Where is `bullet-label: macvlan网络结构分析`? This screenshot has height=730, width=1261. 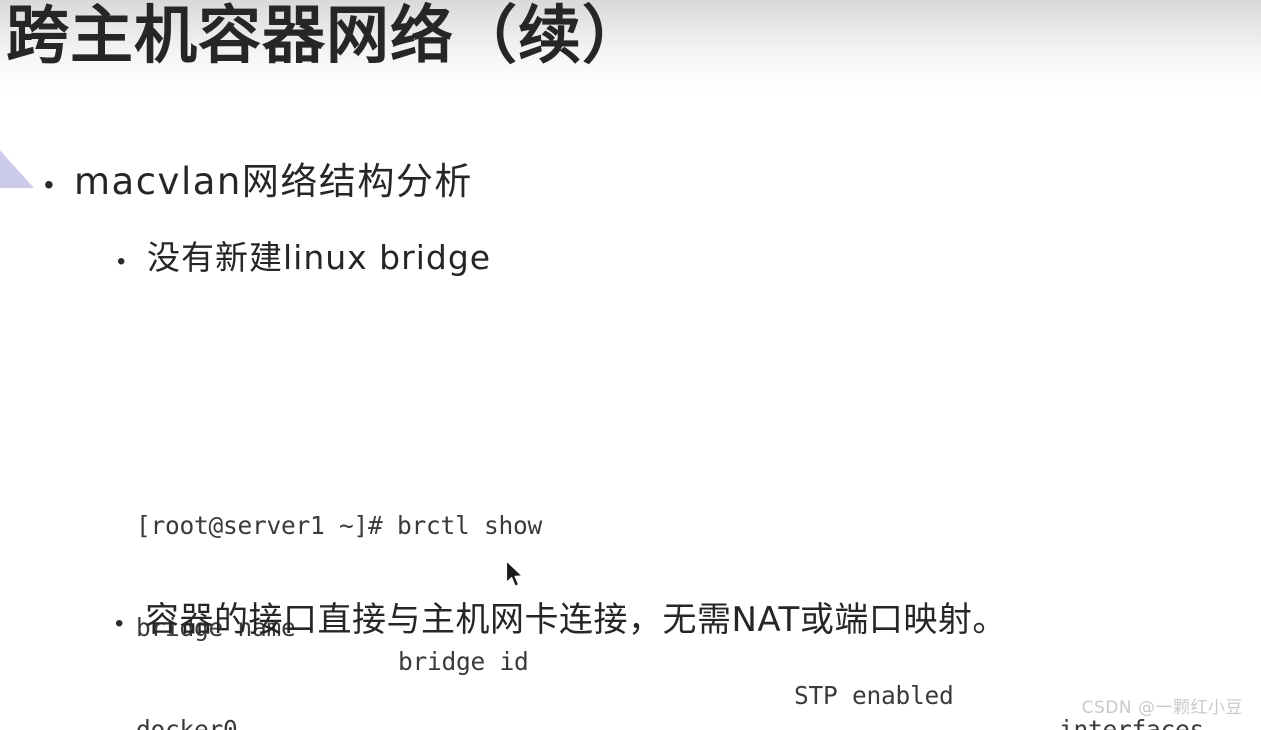
bullet-label: macvlan网络结构分析 is located at coordinates (273, 181).